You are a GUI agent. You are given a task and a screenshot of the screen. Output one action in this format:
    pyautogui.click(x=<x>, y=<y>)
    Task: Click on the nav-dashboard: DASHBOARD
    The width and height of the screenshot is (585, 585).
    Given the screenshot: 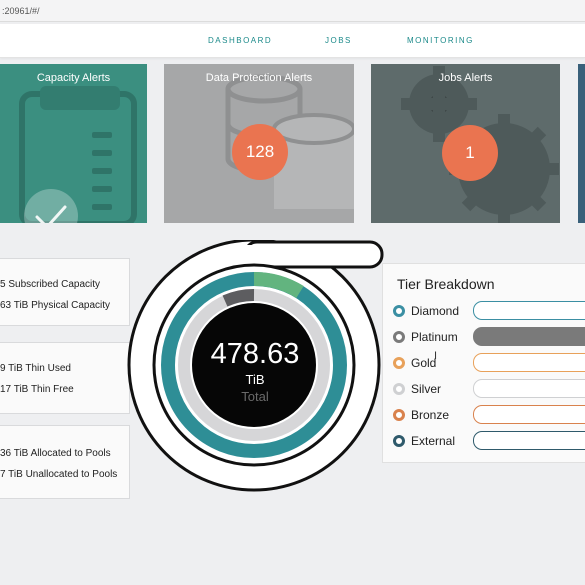 What is the action you would take?
    pyautogui.click(x=240, y=40)
    